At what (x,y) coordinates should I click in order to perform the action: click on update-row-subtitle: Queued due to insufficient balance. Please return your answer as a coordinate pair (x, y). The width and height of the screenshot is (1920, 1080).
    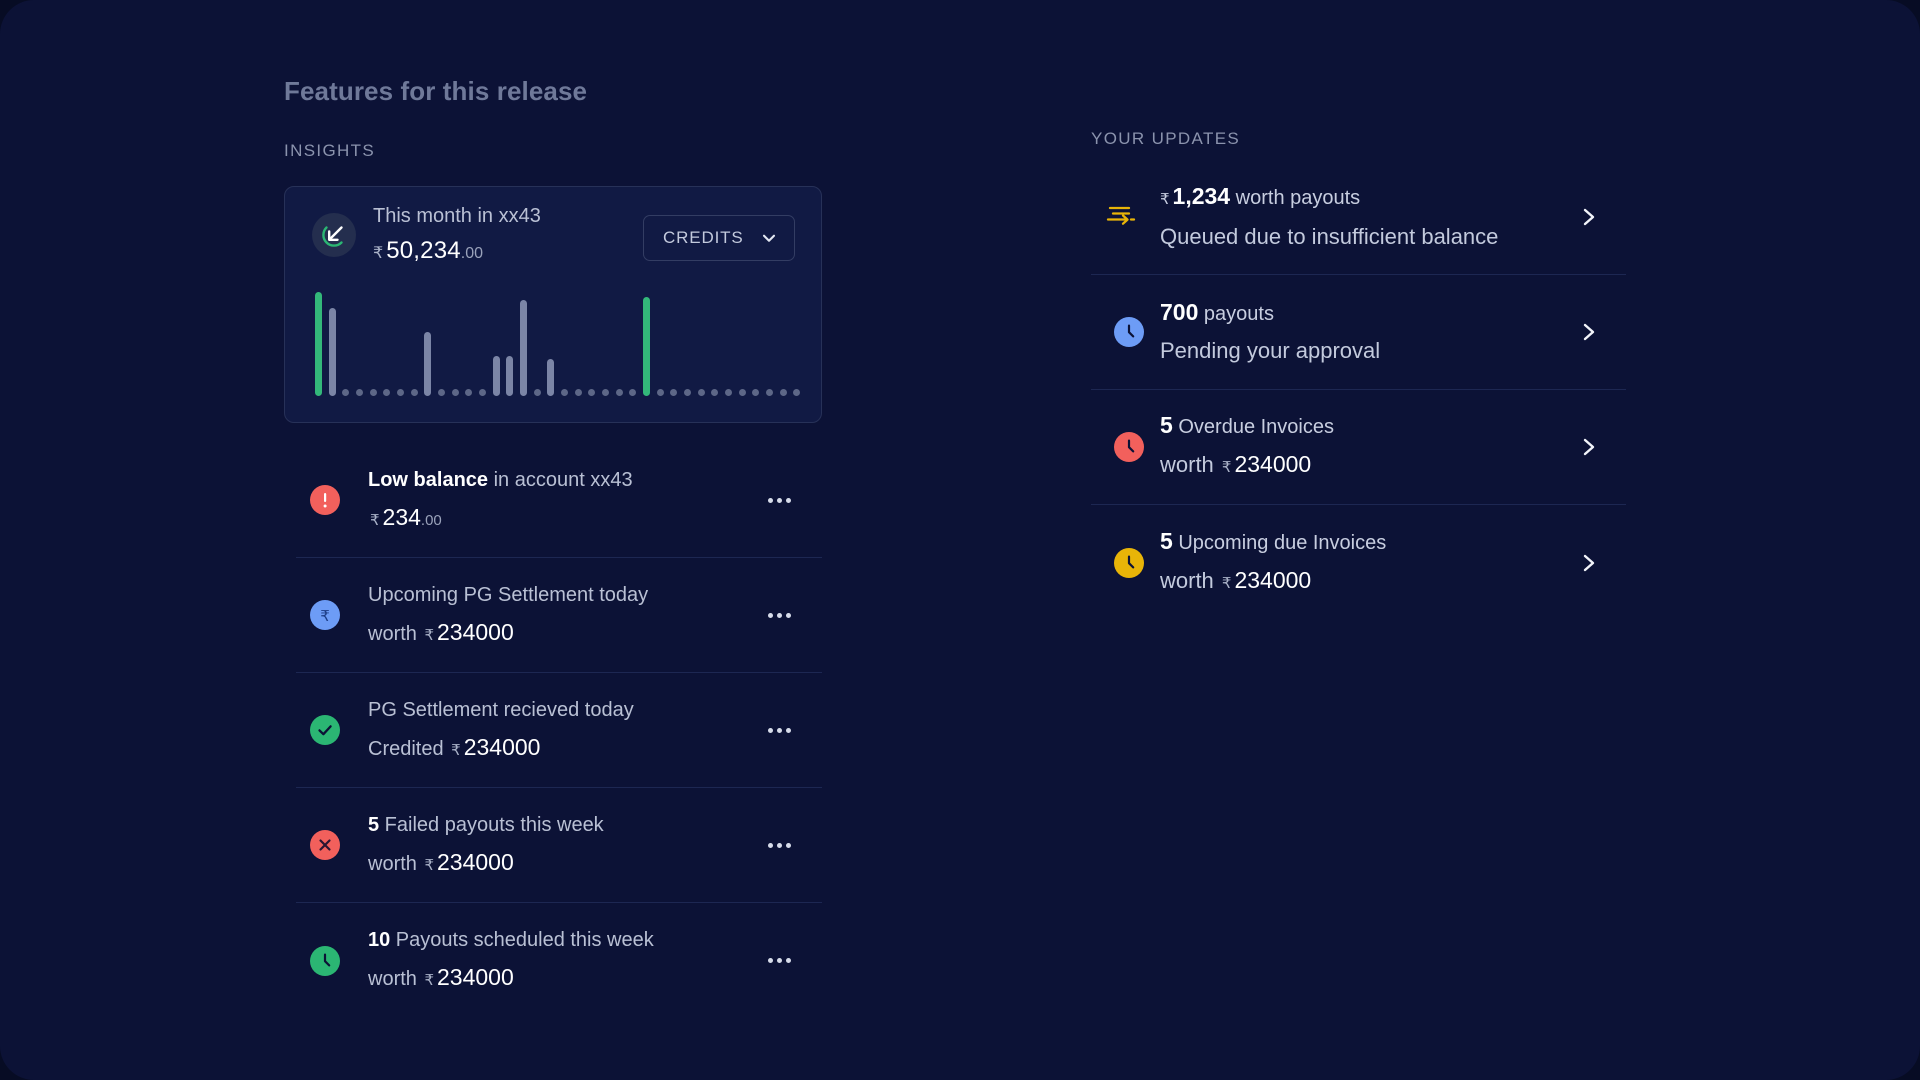
    Looking at the image, I should click on (1369, 237).